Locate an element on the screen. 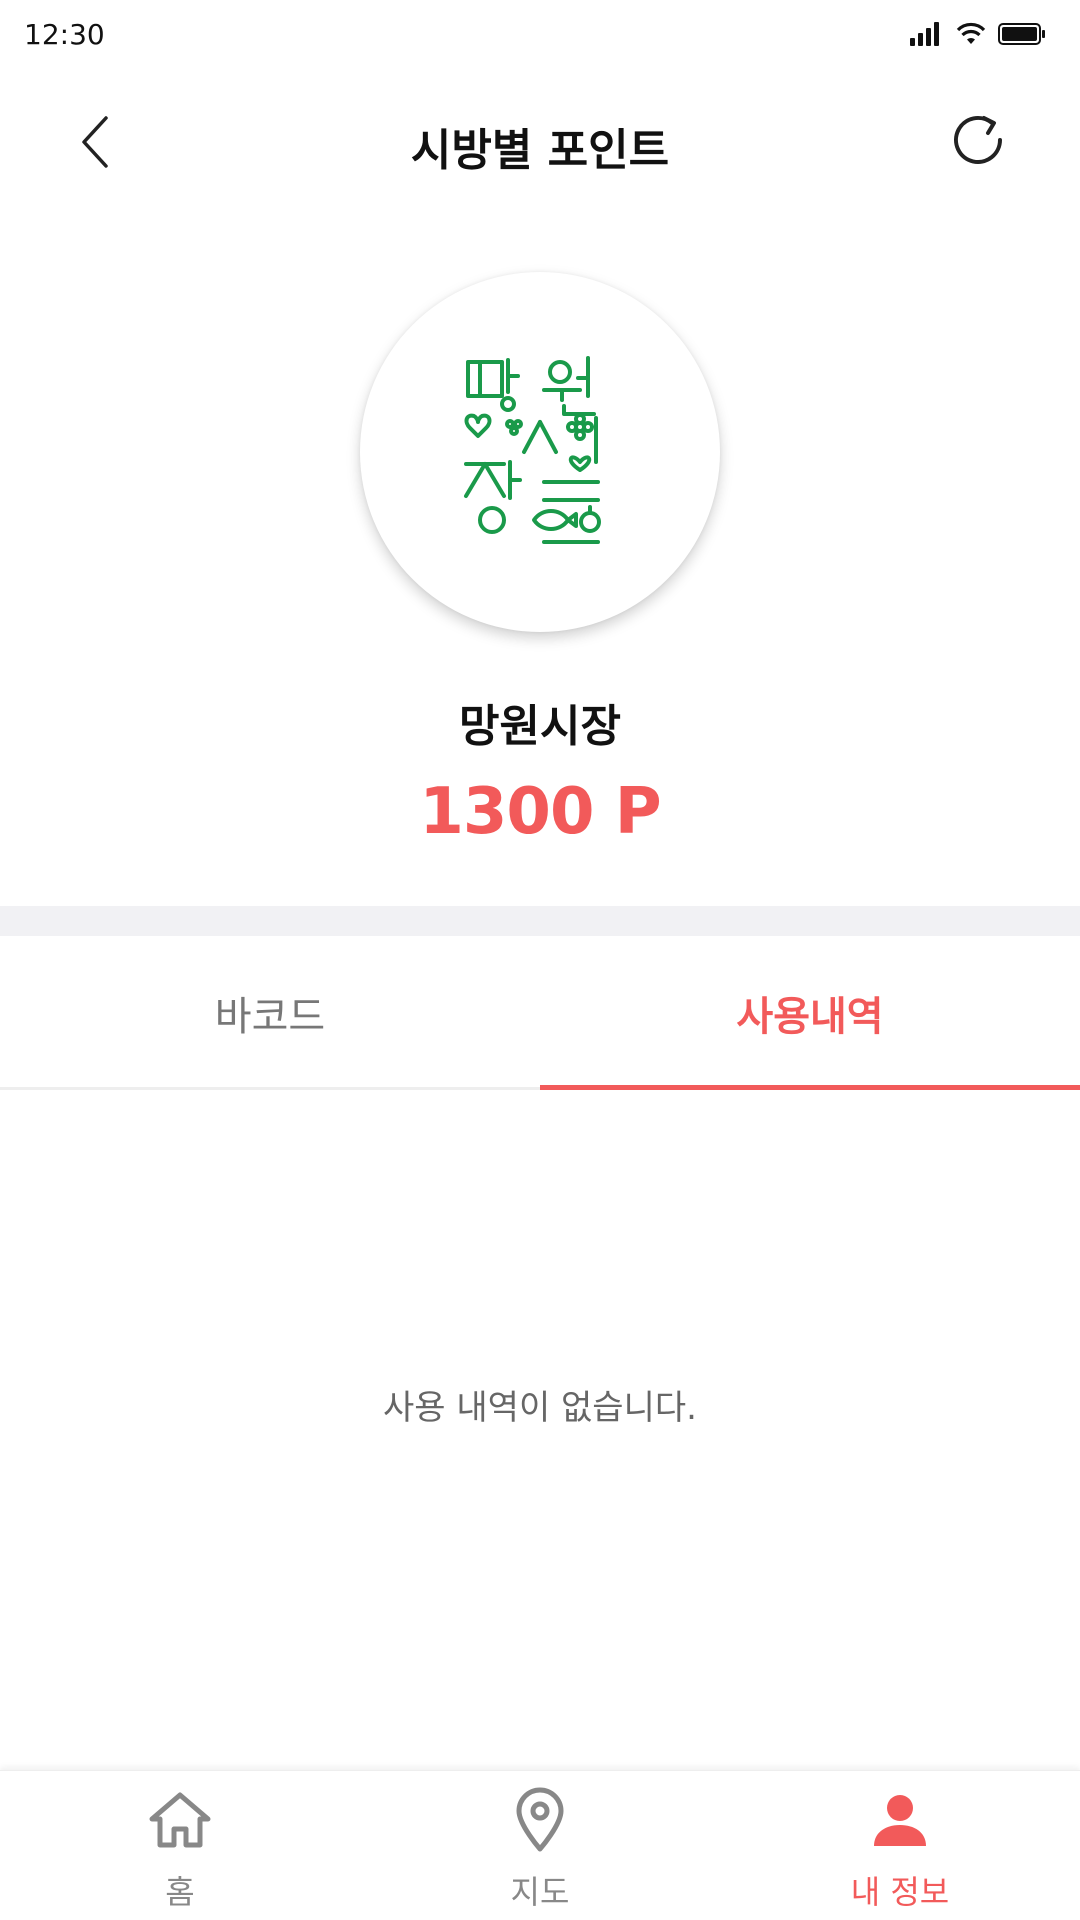 The height and width of the screenshot is (1920, 1080). status-icons is located at coordinates (978, 36).